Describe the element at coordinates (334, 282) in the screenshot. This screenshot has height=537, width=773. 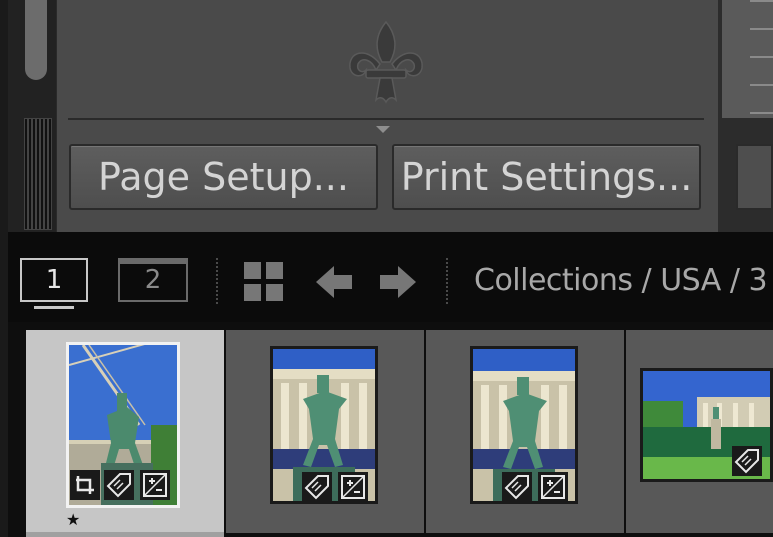
I see `back-arrow-icon` at that location.